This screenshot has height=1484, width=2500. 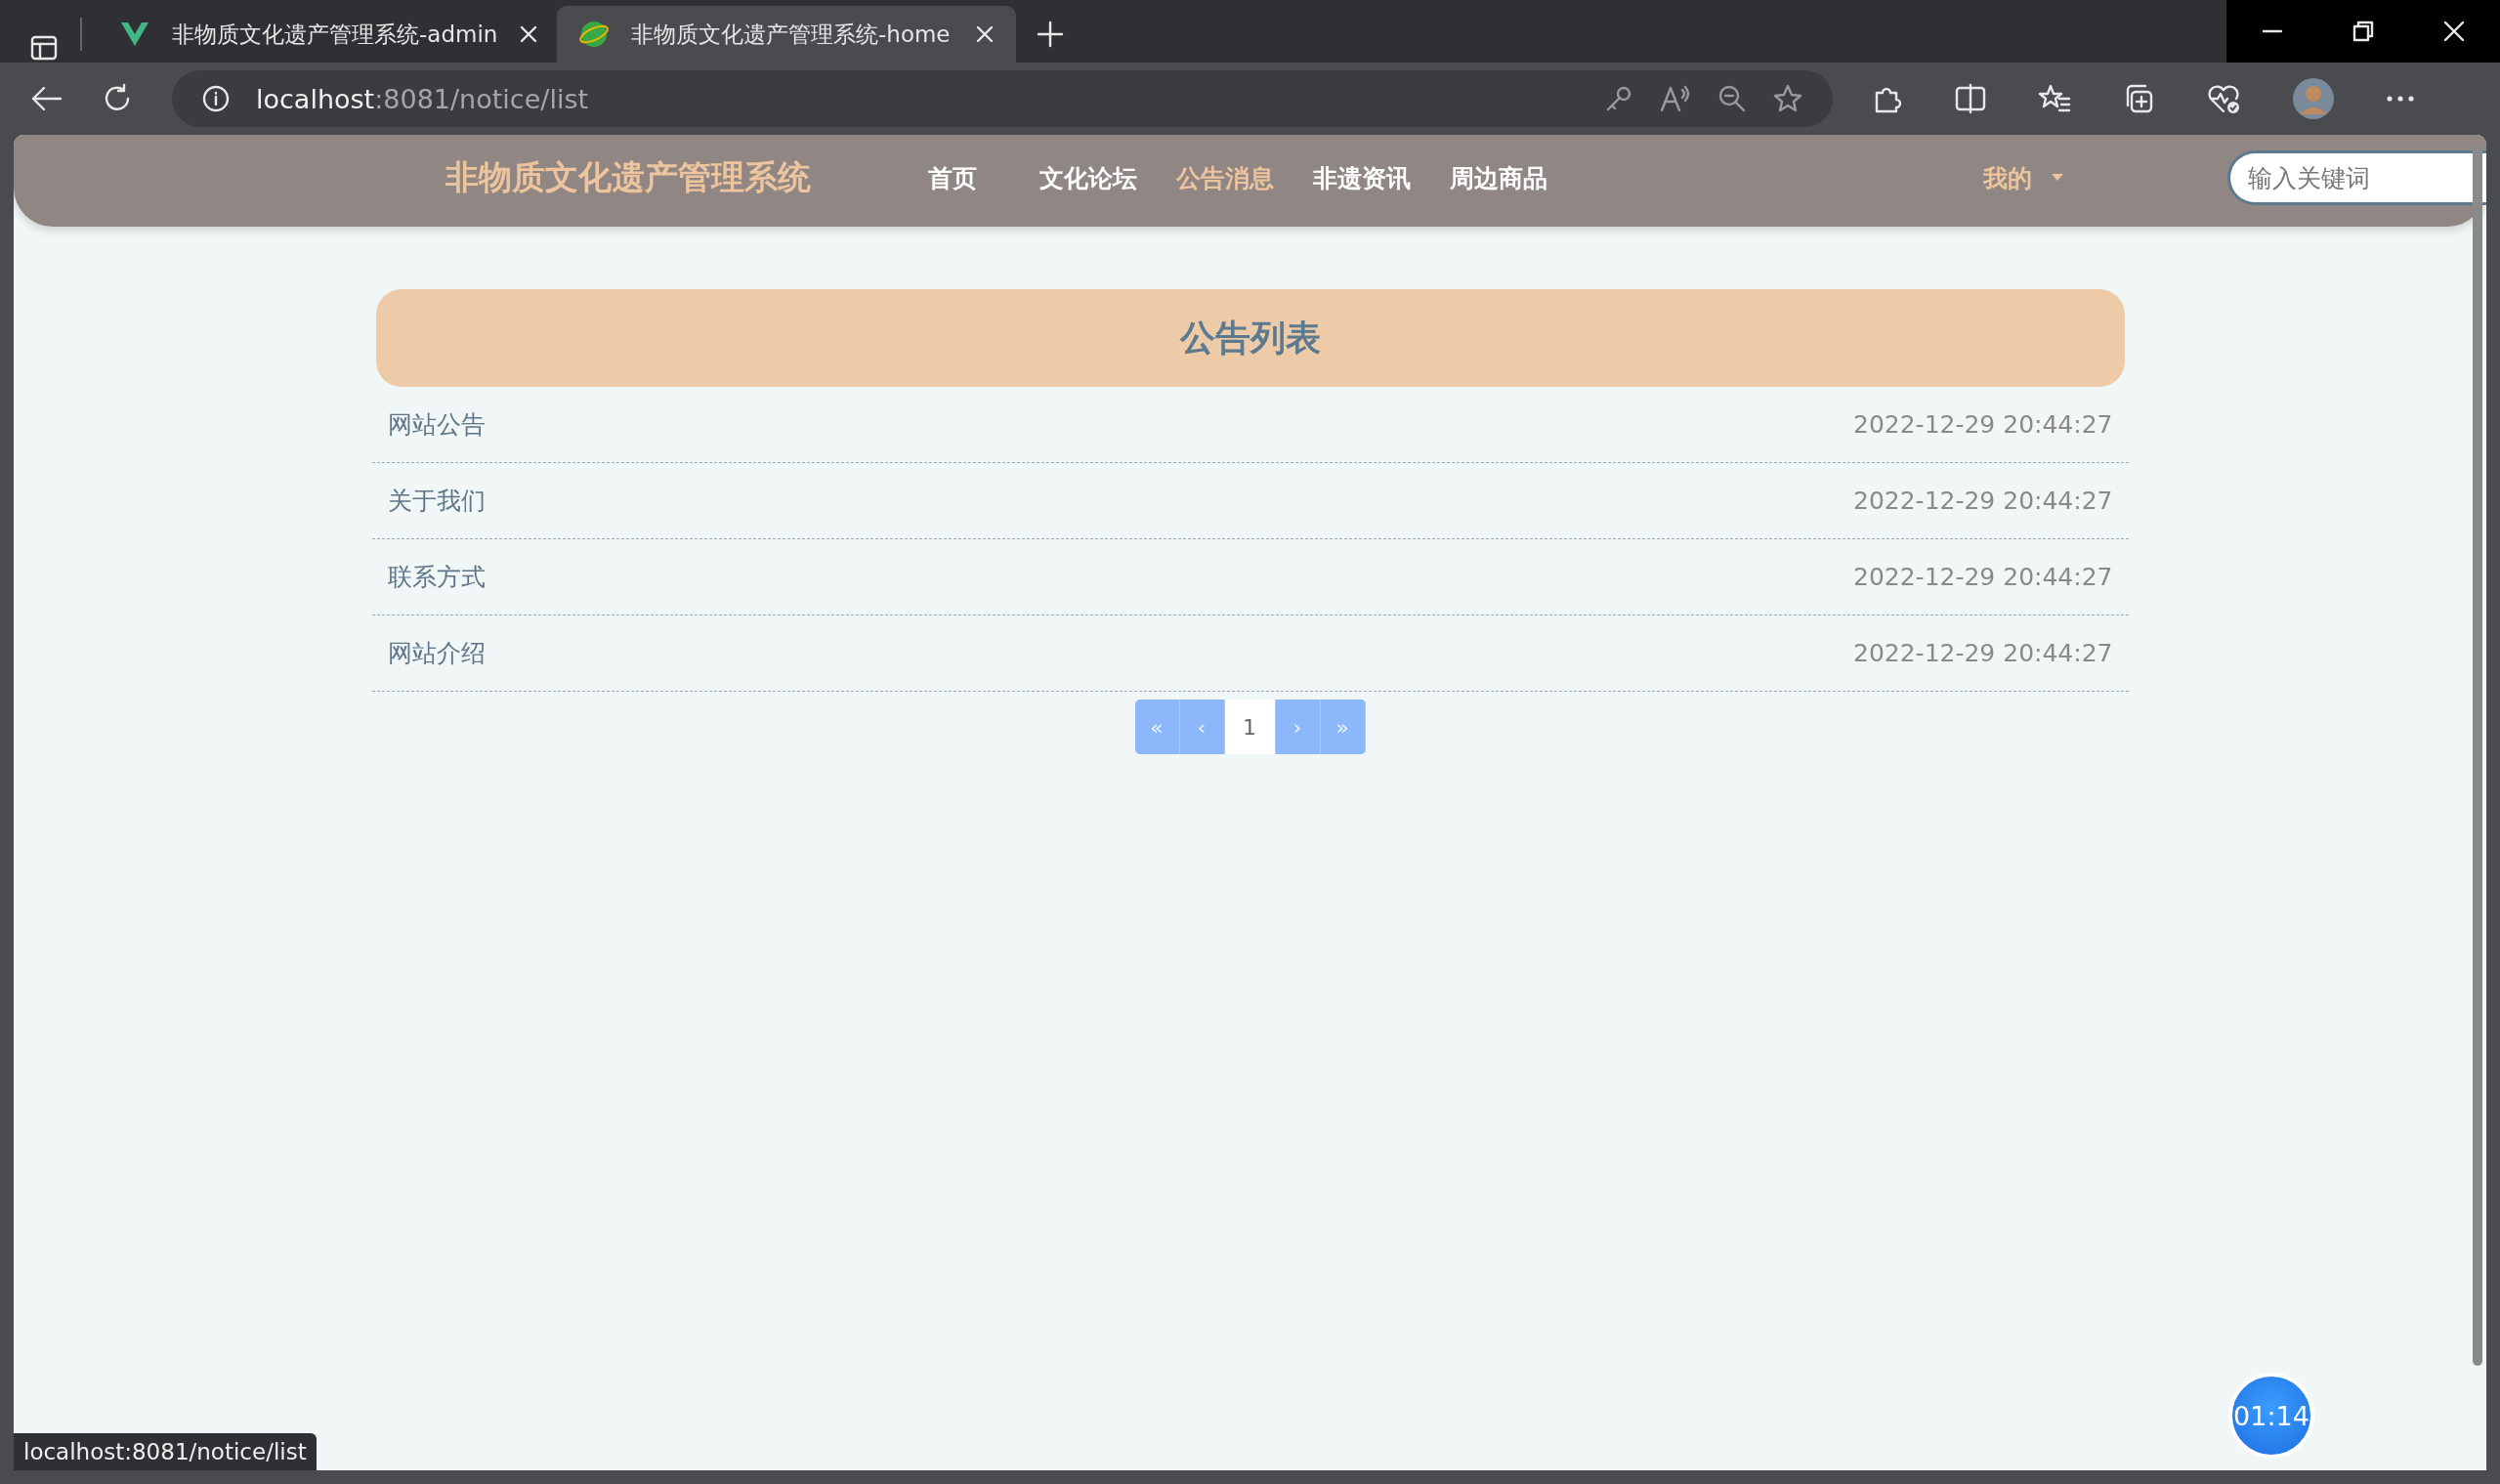 What do you see at coordinates (1225, 178) in the screenshot?
I see `nav-link: 公告消息` at bounding box center [1225, 178].